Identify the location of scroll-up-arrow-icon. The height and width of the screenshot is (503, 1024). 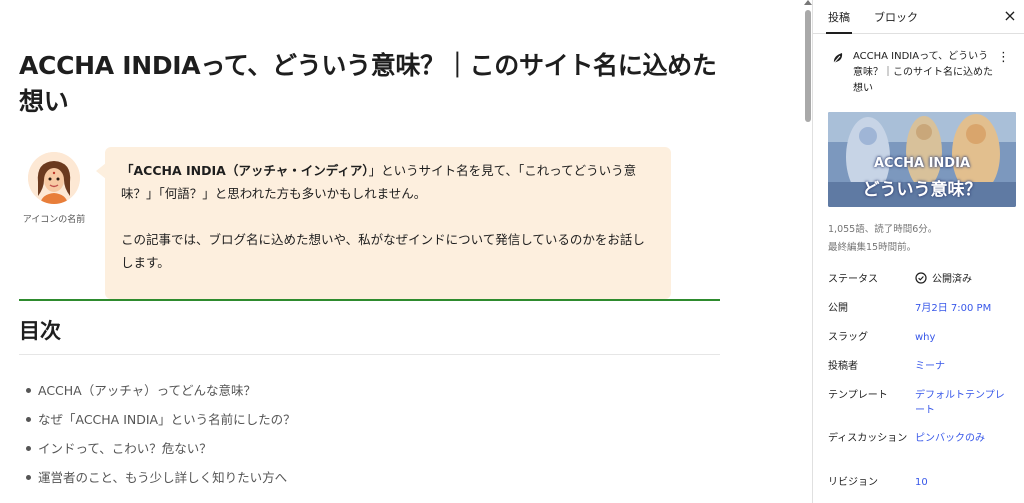
(808, 2).